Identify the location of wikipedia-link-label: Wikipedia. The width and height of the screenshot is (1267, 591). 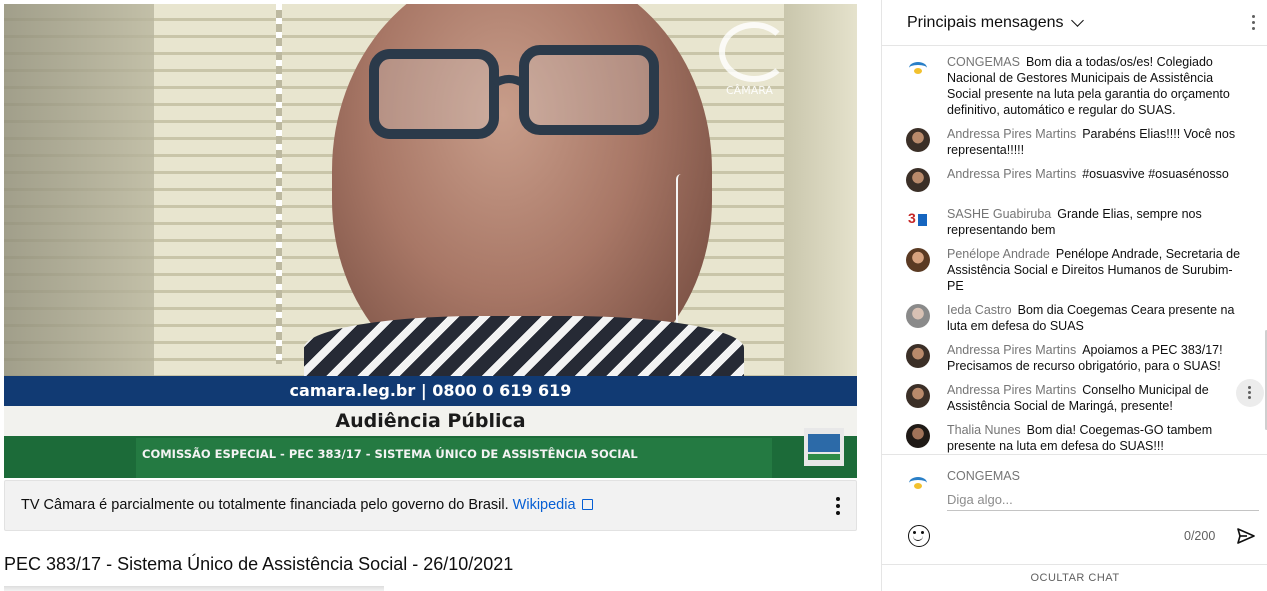
(544, 505).